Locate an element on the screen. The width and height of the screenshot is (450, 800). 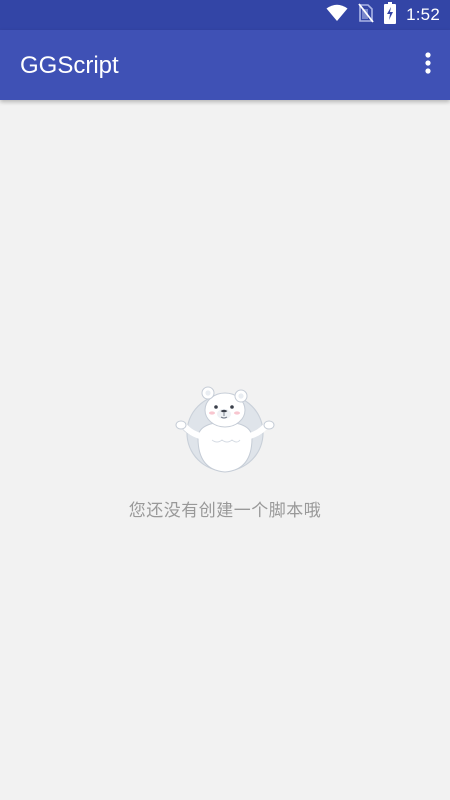
app-bar: GGScript is located at coordinates (225, 65).